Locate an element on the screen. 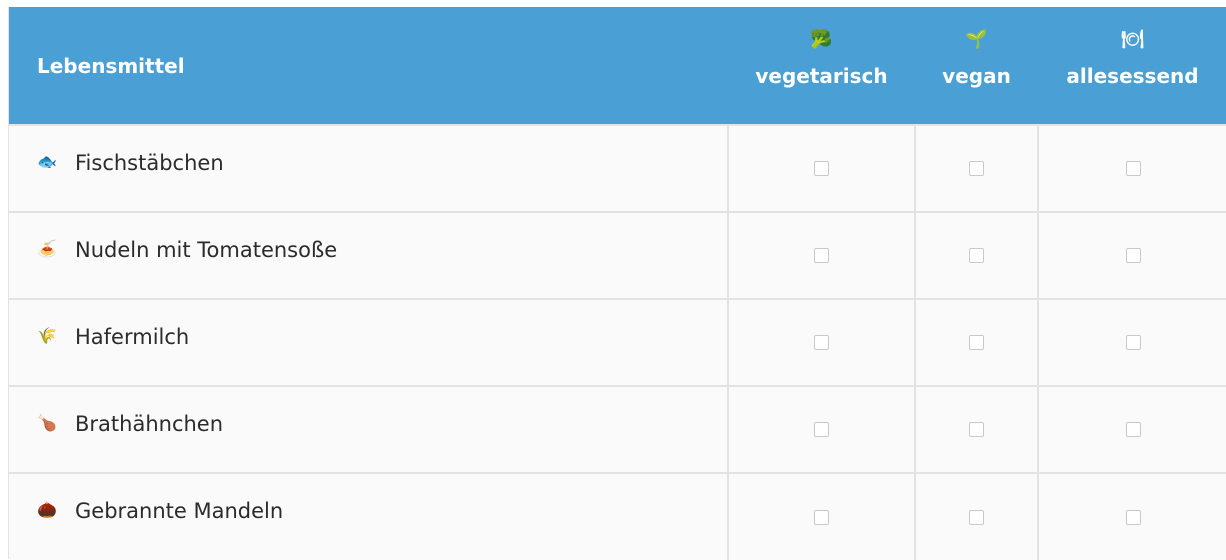  column-header-vegan: 🌱 vegan is located at coordinates (976, 66).